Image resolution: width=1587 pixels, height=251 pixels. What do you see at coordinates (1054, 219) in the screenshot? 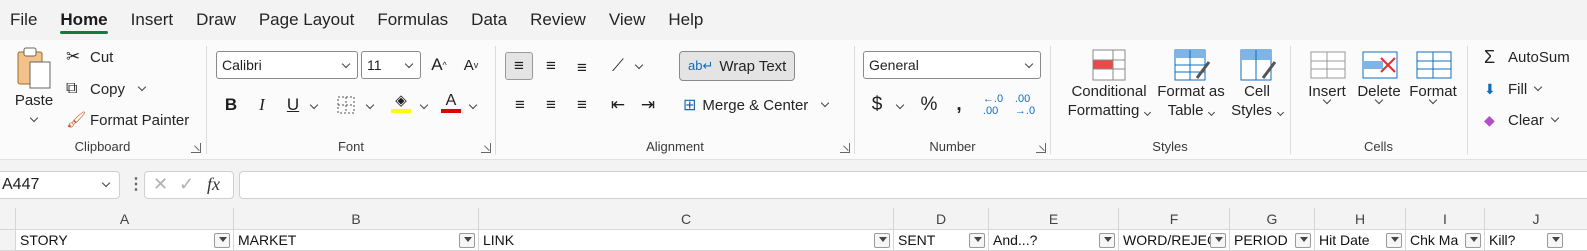
I see `column-header-e: E` at bounding box center [1054, 219].